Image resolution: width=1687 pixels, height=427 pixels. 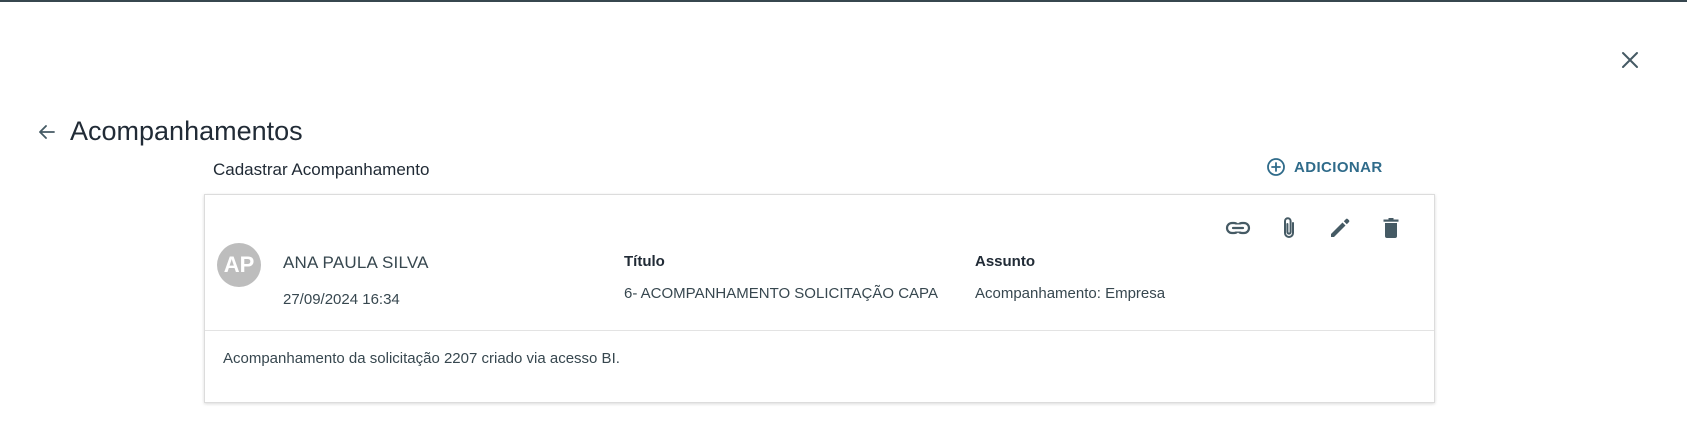 What do you see at coordinates (1338, 167) in the screenshot?
I see `add-button-label: ADICIONAR` at bounding box center [1338, 167].